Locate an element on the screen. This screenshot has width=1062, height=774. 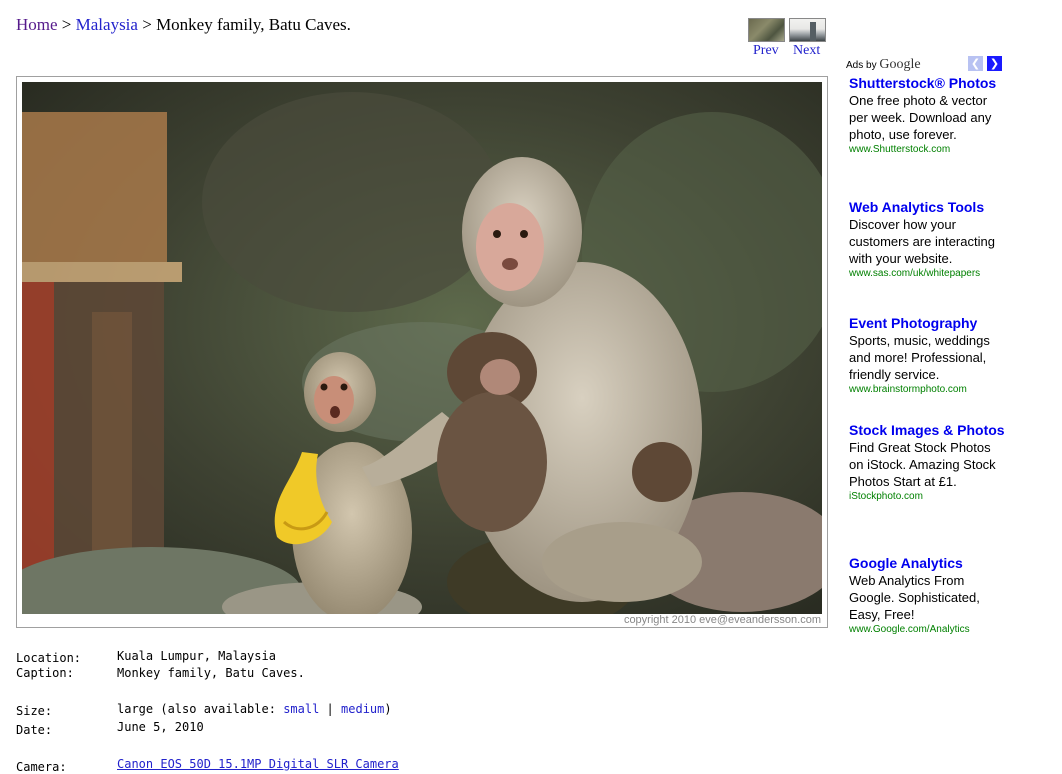
ad-title: Google Analytics is located at coordinates (927, 563).